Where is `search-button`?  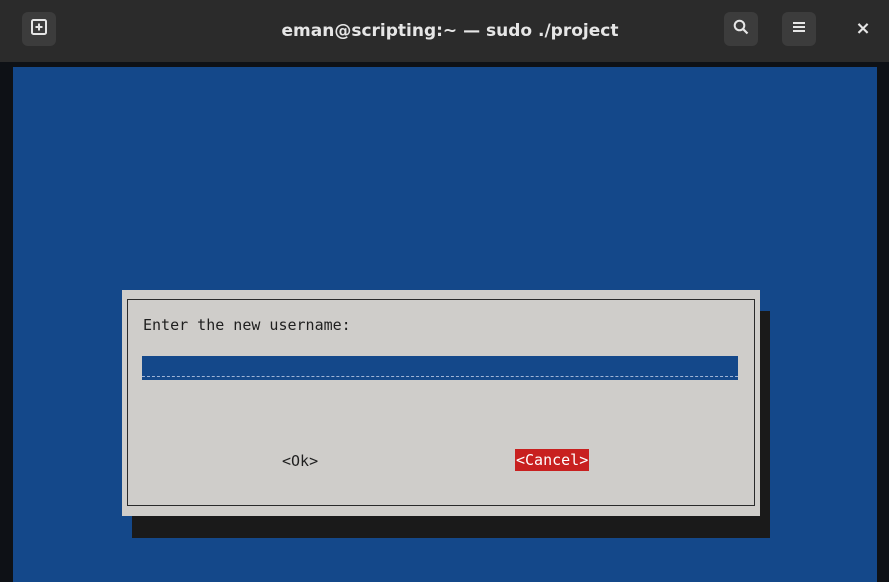
search-button is located at coordinates (741, 29).